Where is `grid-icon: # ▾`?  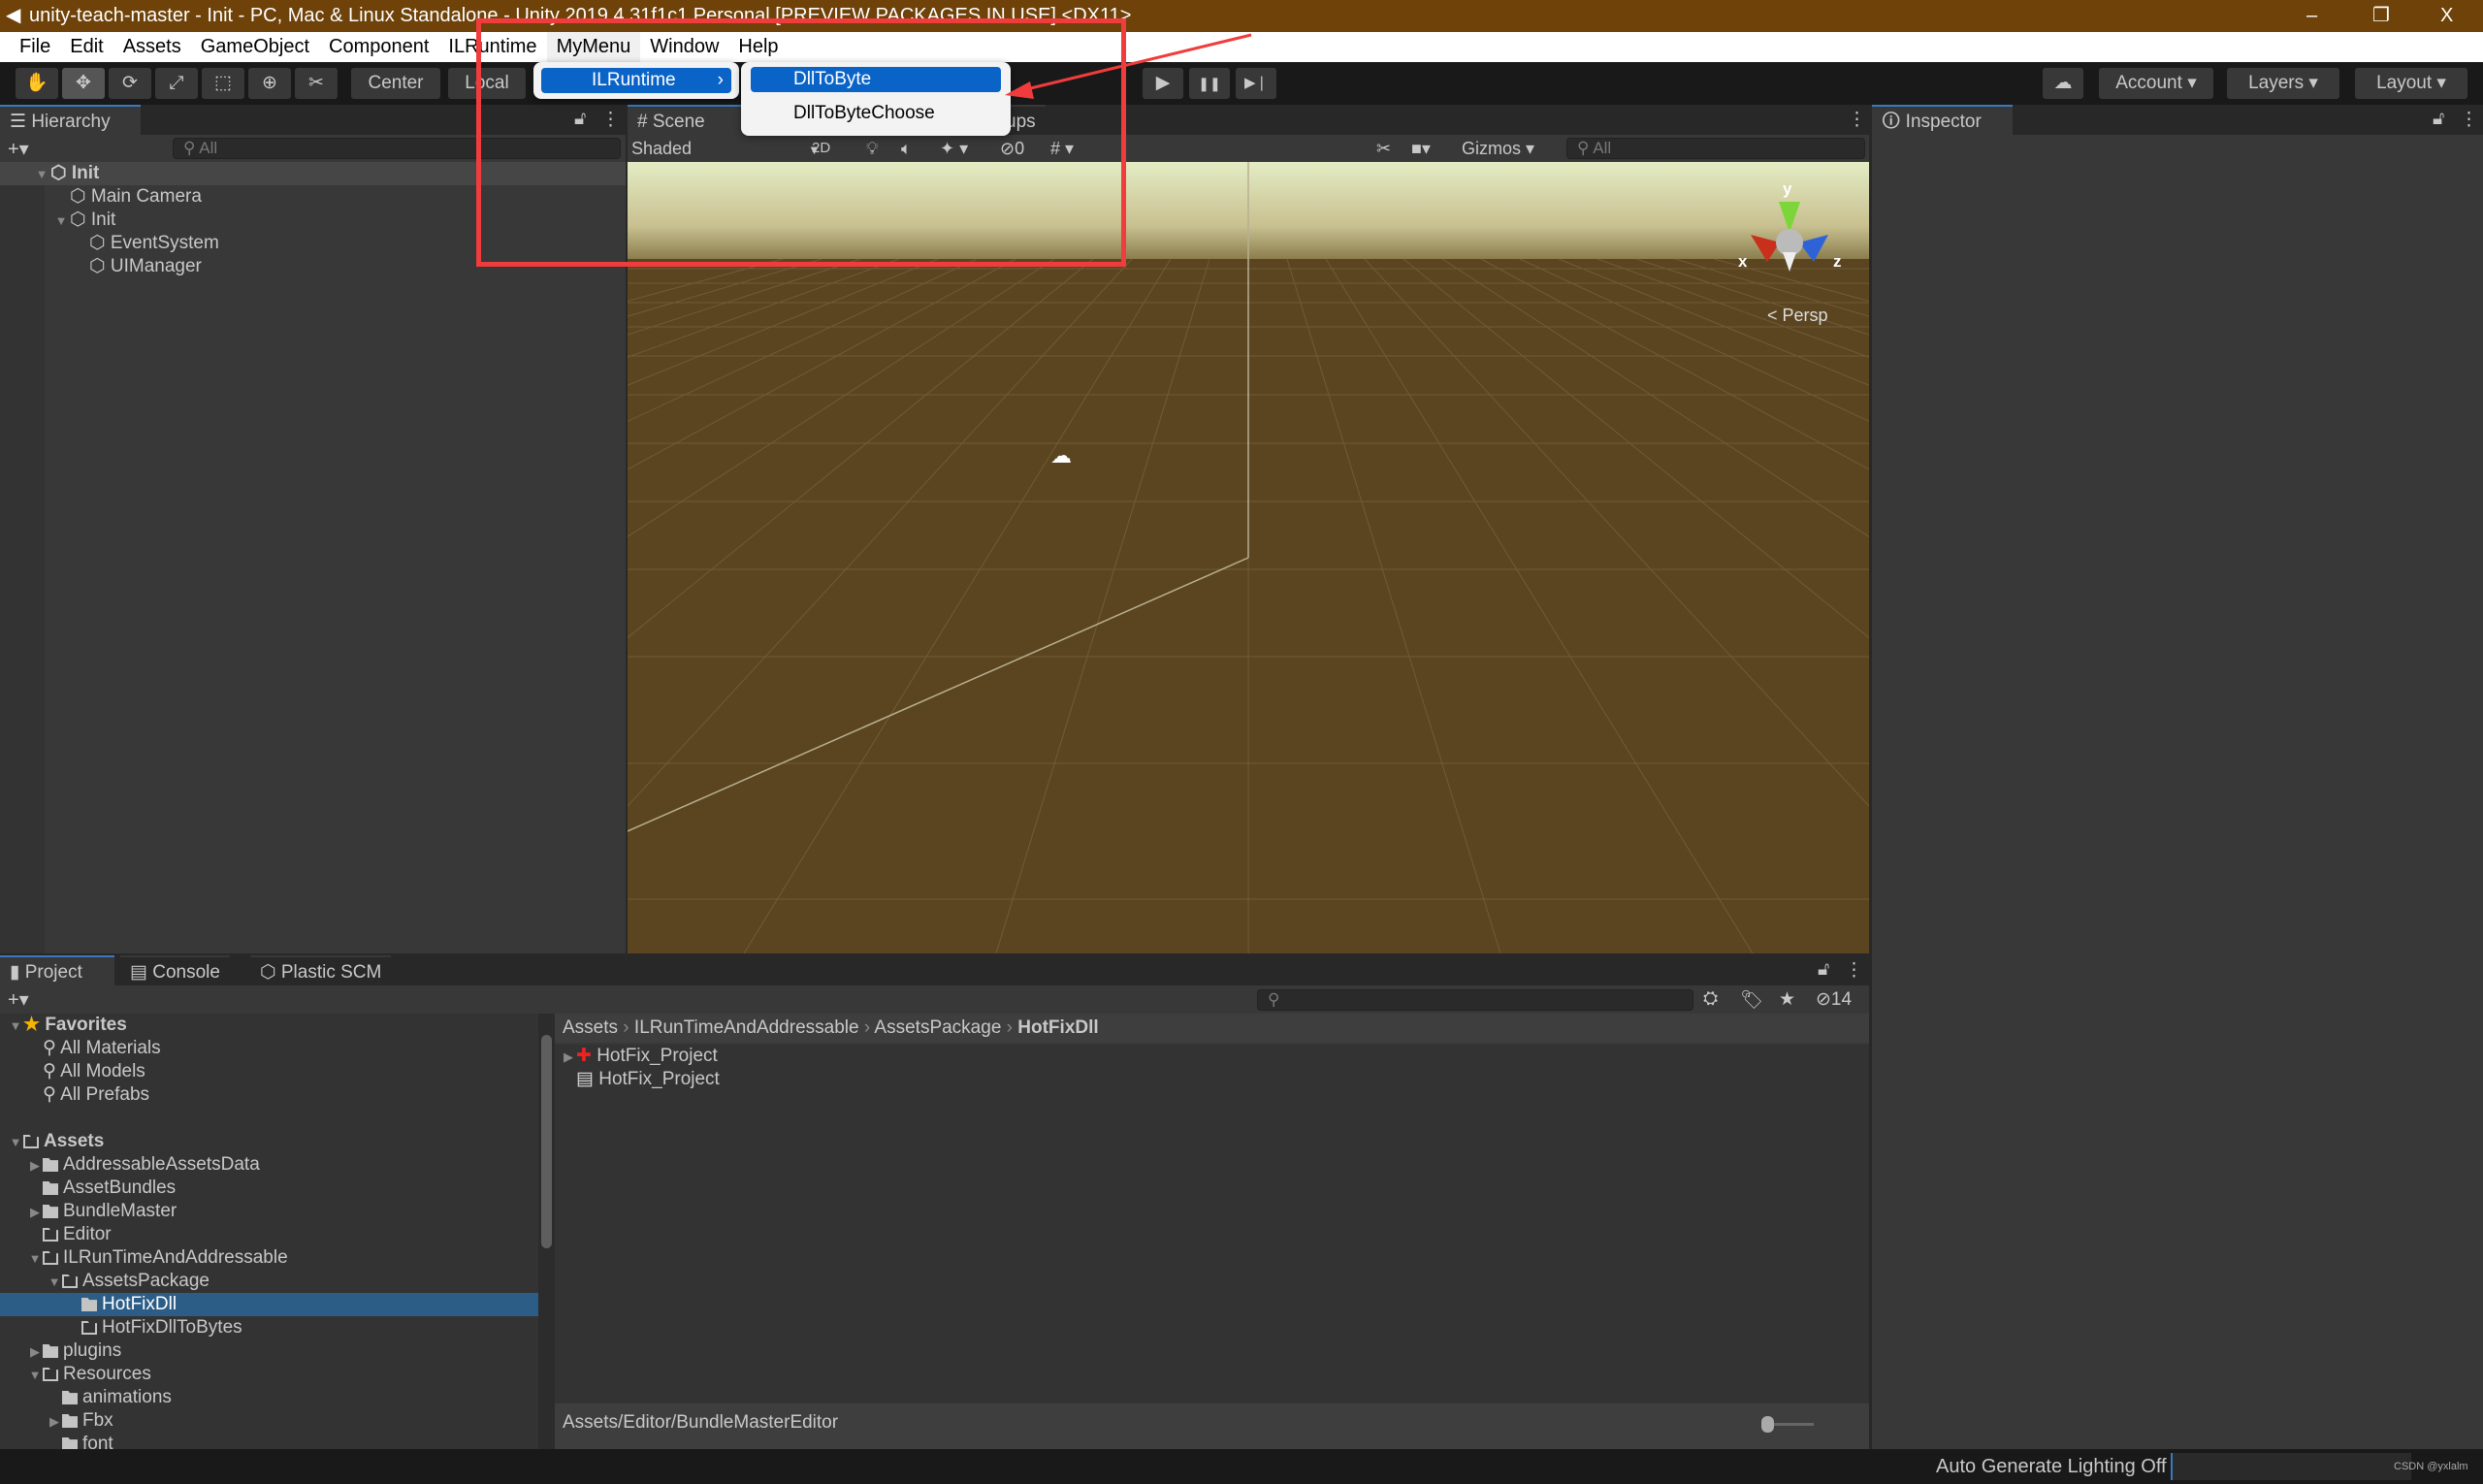 grid-icon: # ▾ is located at coordinates (1062, 149).